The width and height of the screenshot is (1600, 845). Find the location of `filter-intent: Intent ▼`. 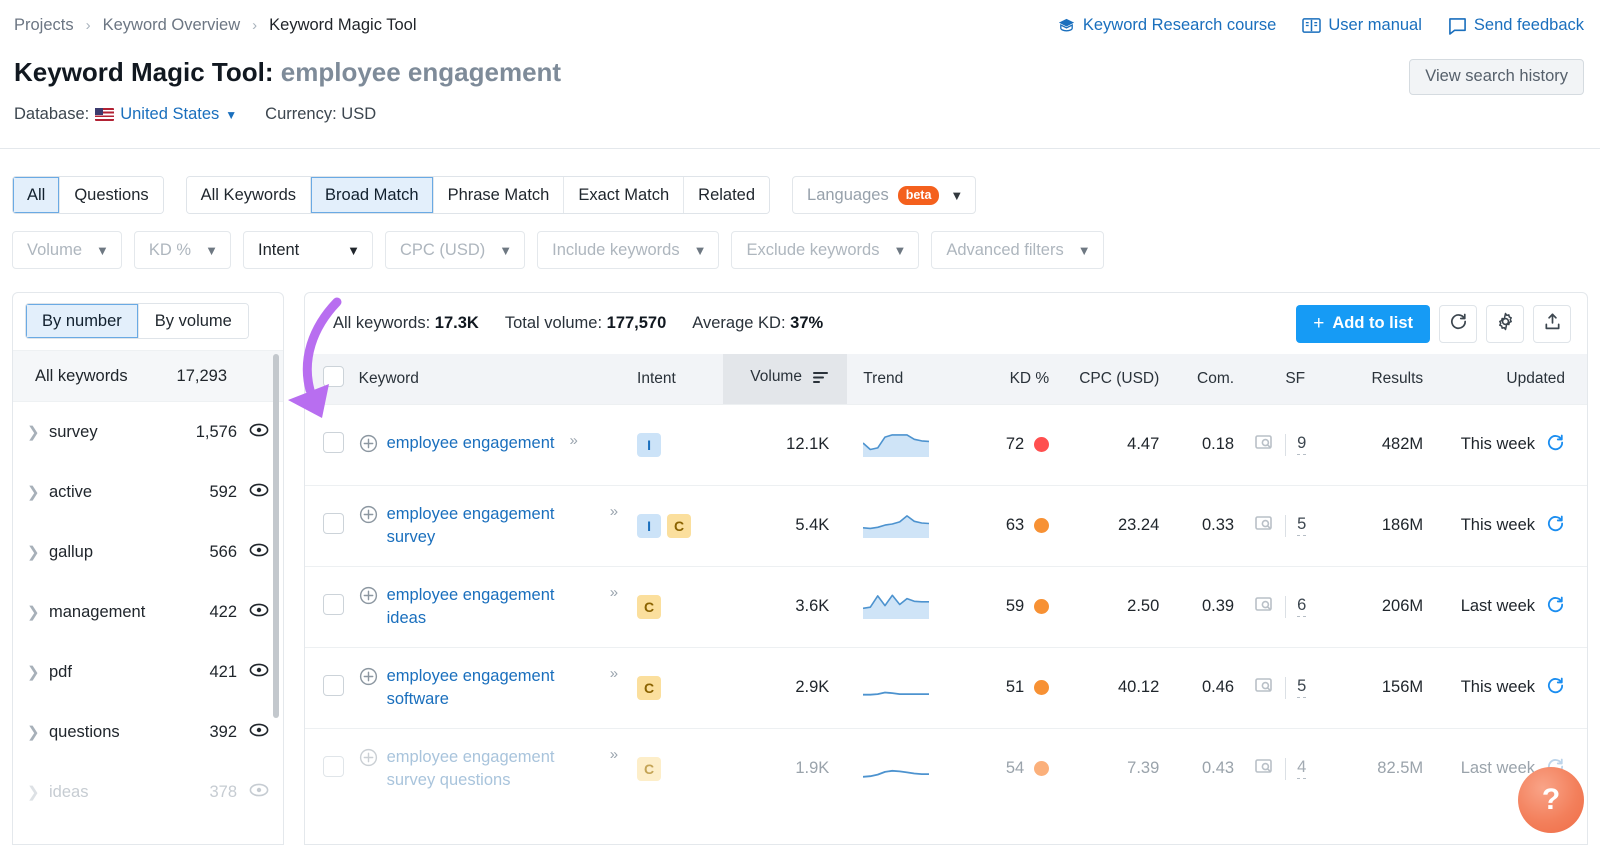

filter-intent: Intent ▼ is located at coordinates (307, 250).